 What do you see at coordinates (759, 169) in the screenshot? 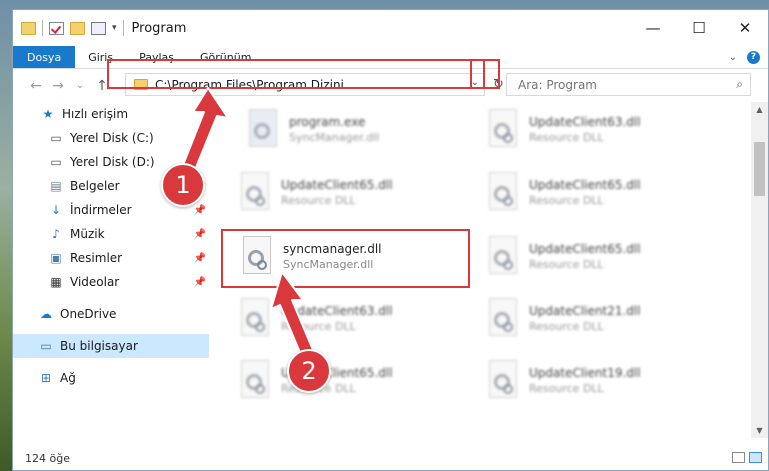
I see `scrollbar-thumb` at bounding box center [759, 169].